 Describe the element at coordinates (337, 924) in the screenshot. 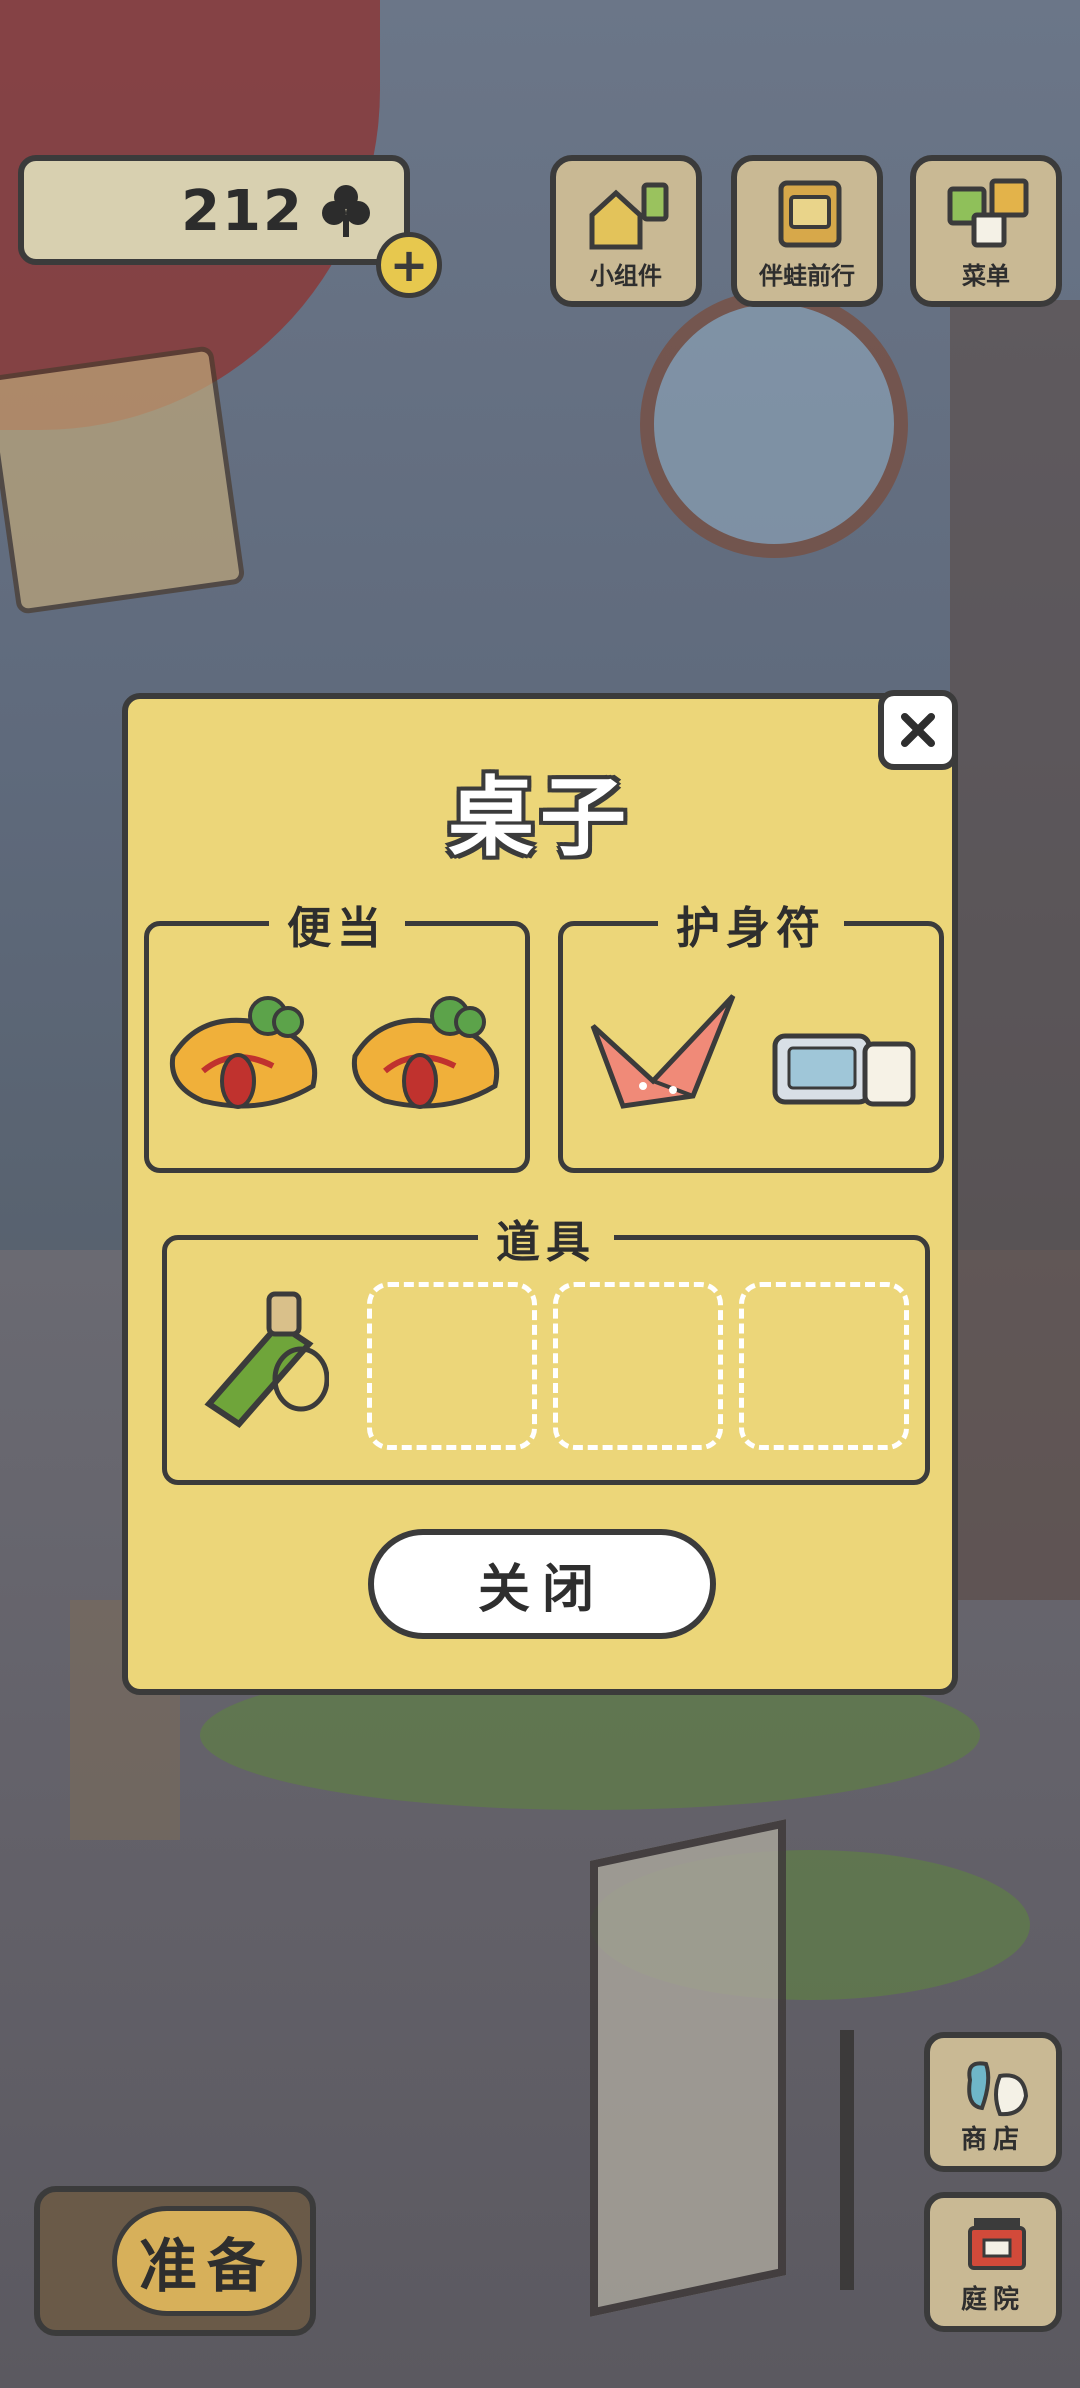

I see `bento-label: 便当` at that location.